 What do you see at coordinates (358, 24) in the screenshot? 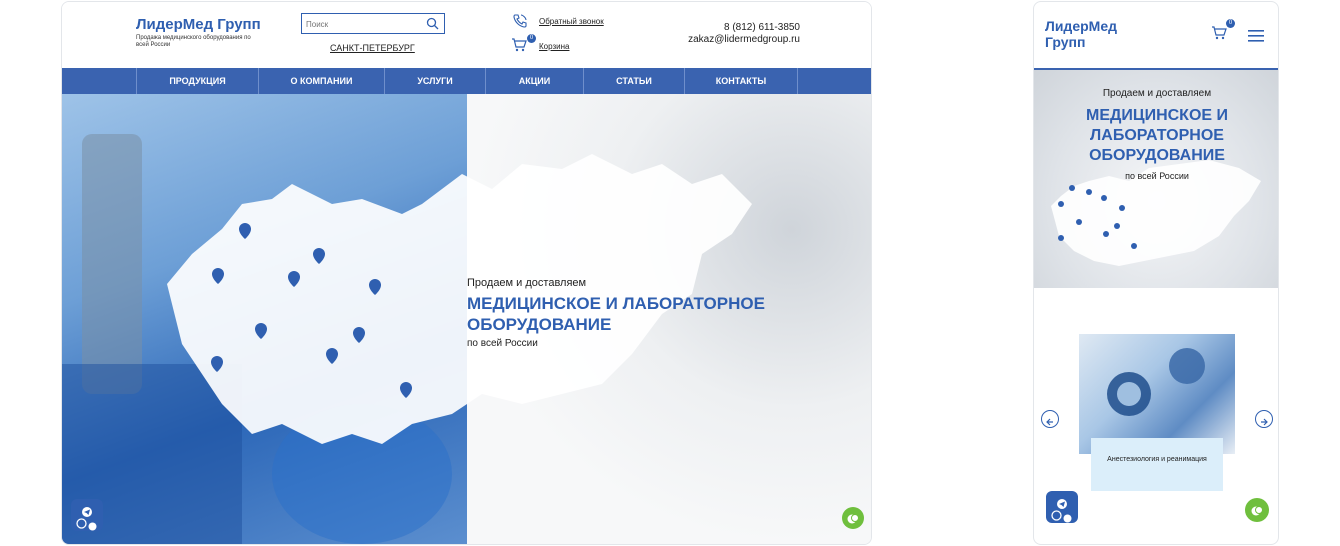
I see `search-input` at bounding box center [358, 24].